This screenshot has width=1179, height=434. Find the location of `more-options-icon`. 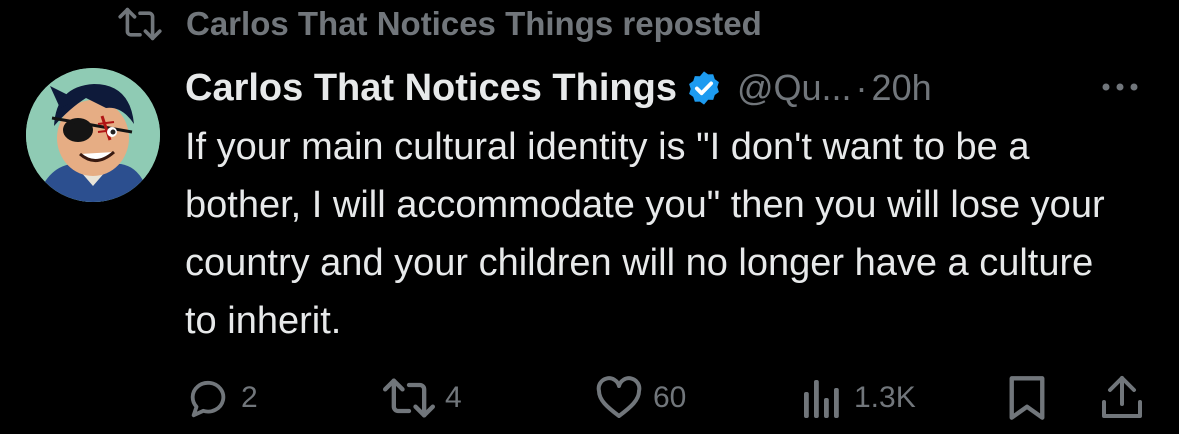

more-options-icon is located at coordinates (1120, 87).